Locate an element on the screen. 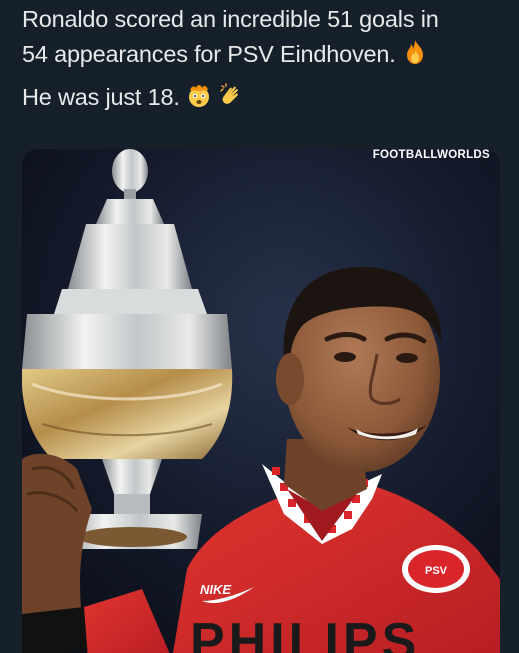 The width and height of the screenshot is (519, 653). nike-logo-text: NIKE is located at coordinates (215, 589).